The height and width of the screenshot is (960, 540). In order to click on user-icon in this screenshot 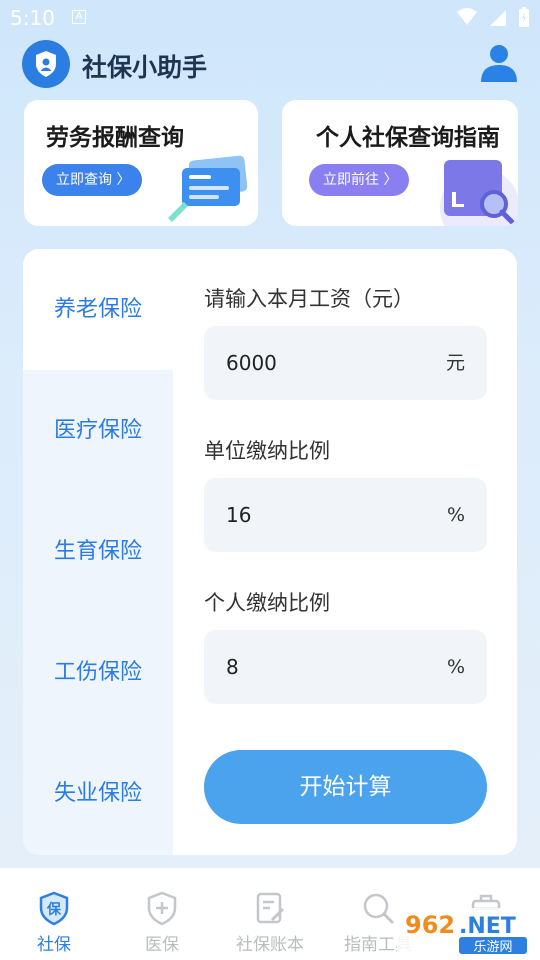, I will do `click(499, 63)`.